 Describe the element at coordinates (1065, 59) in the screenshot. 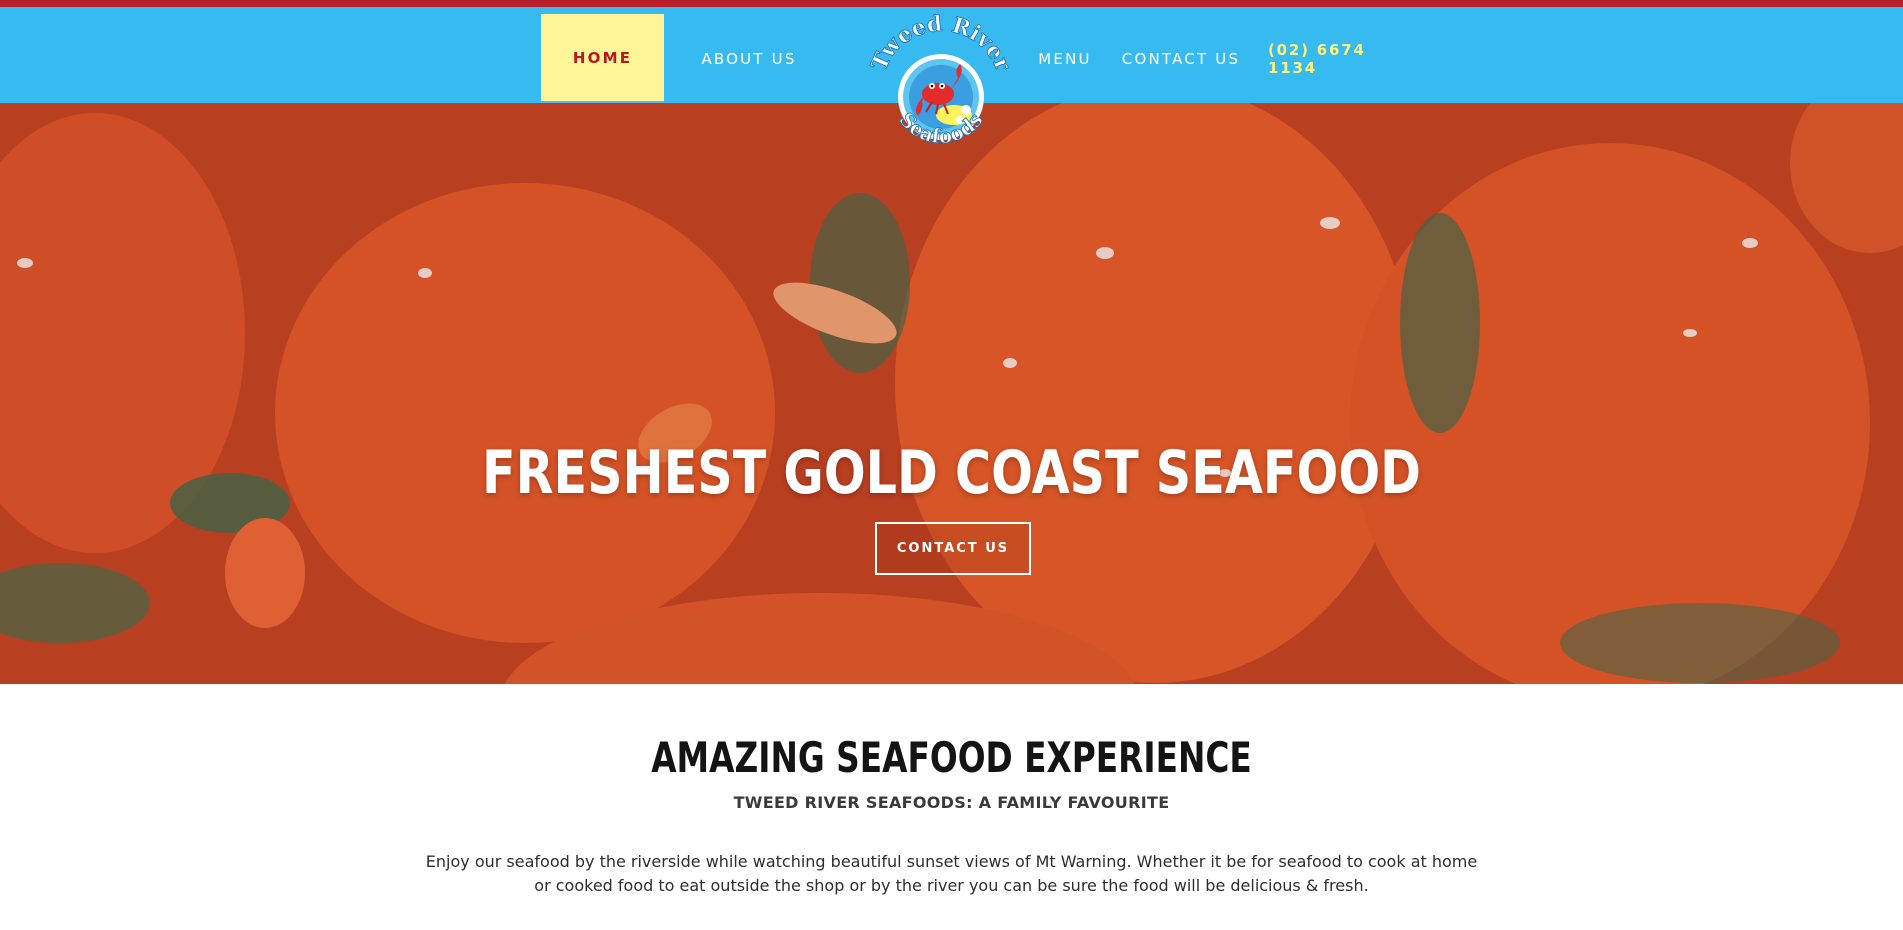

I see `nav-menu: MENU` at that location.